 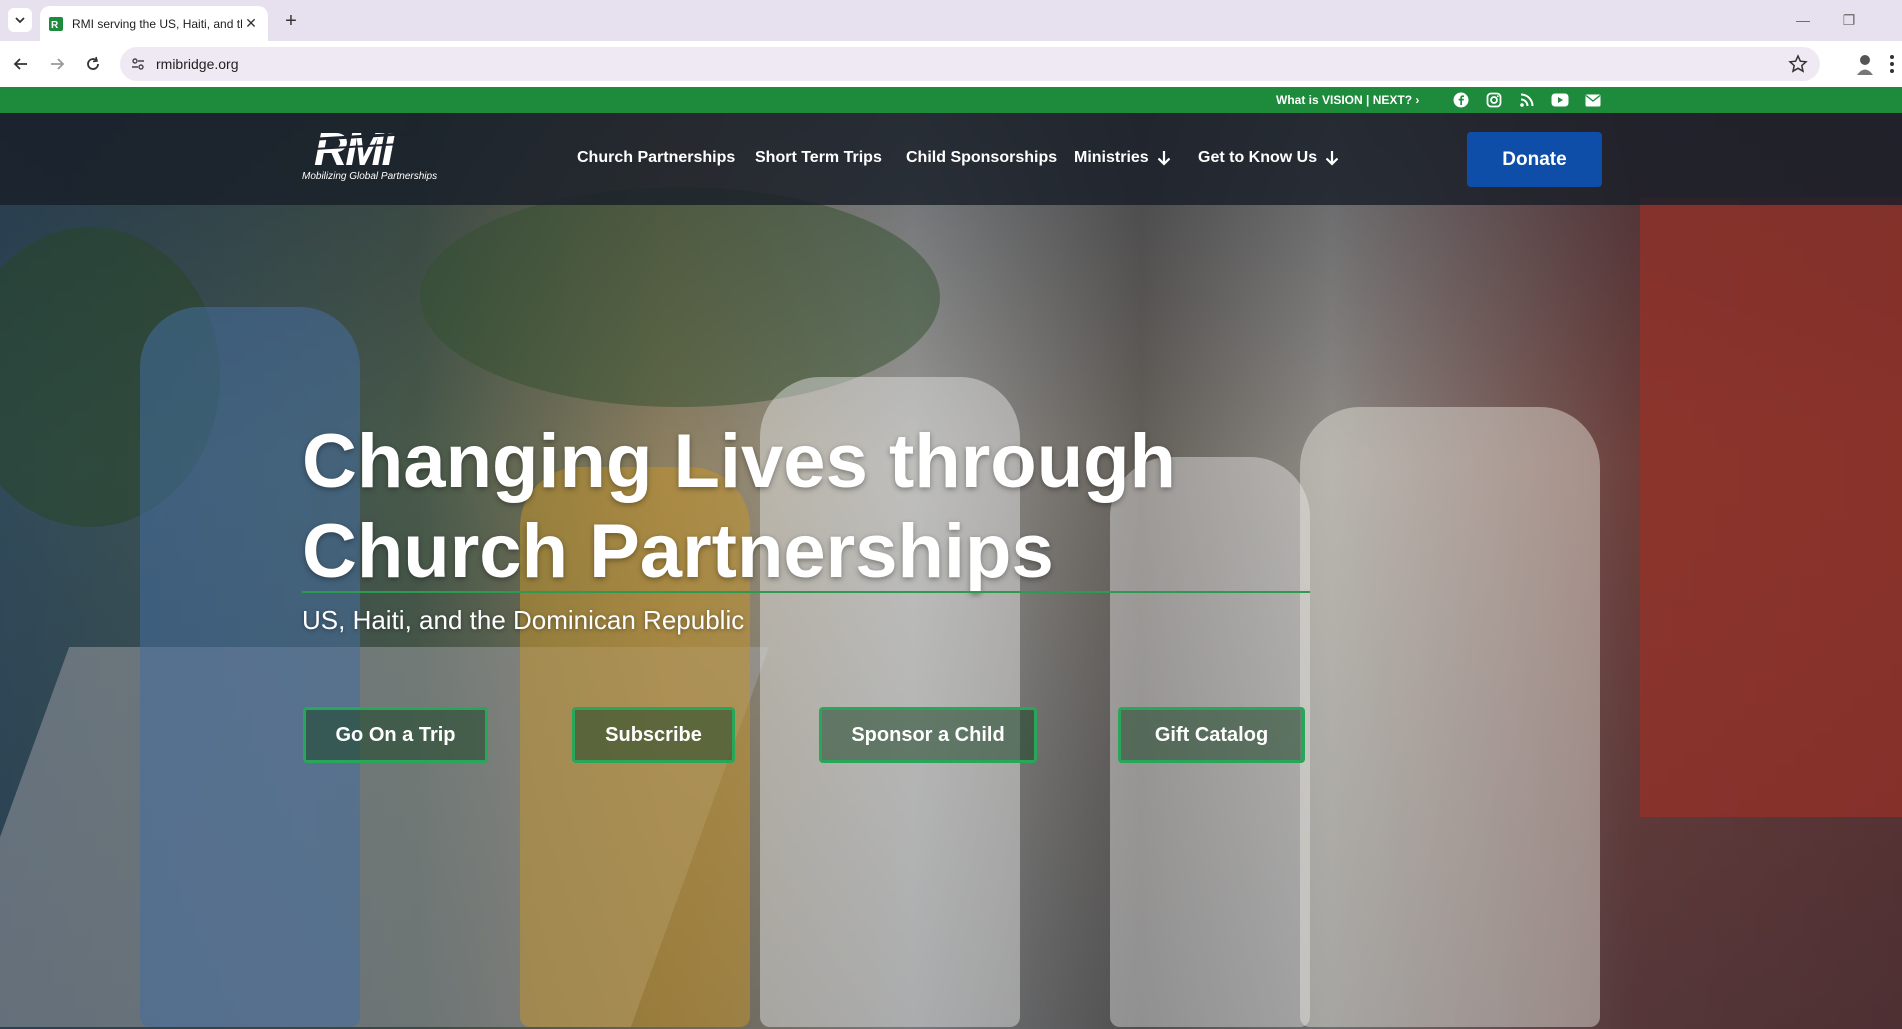 I want to click on headline-line-2: Church Partnerships, so click(x=678, y=551).